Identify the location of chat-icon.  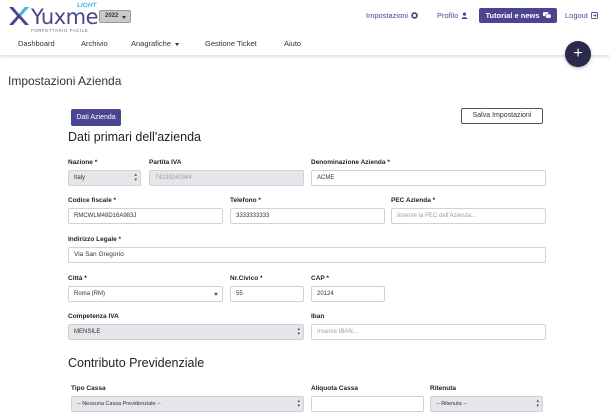
(546, 15).